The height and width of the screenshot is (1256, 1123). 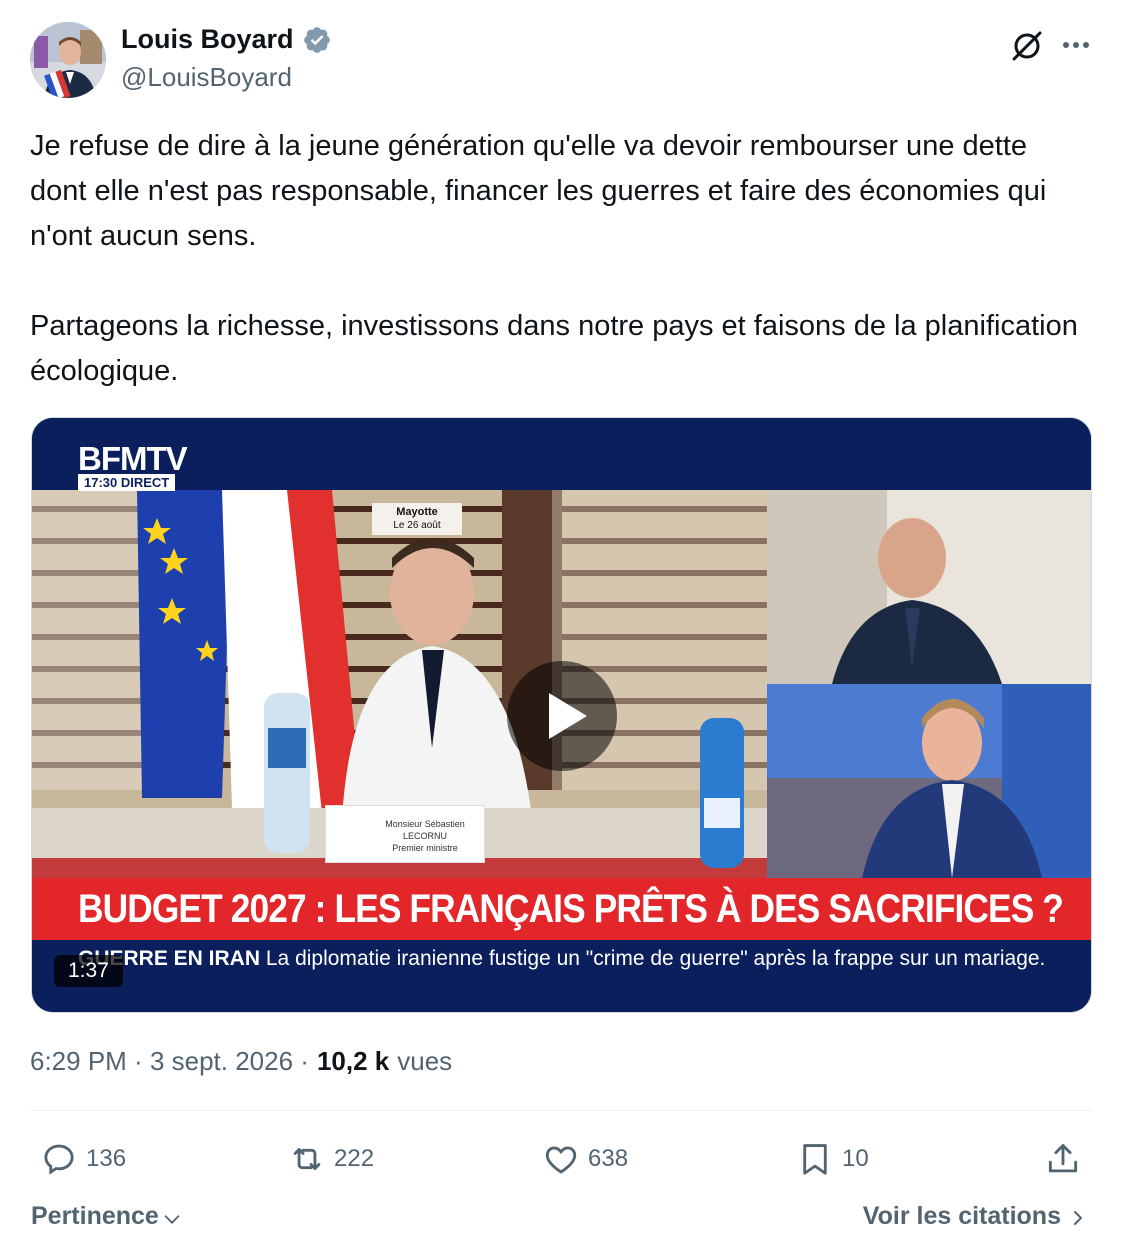 I want to click on reply-button: 136, so click(x=83, y=1159).